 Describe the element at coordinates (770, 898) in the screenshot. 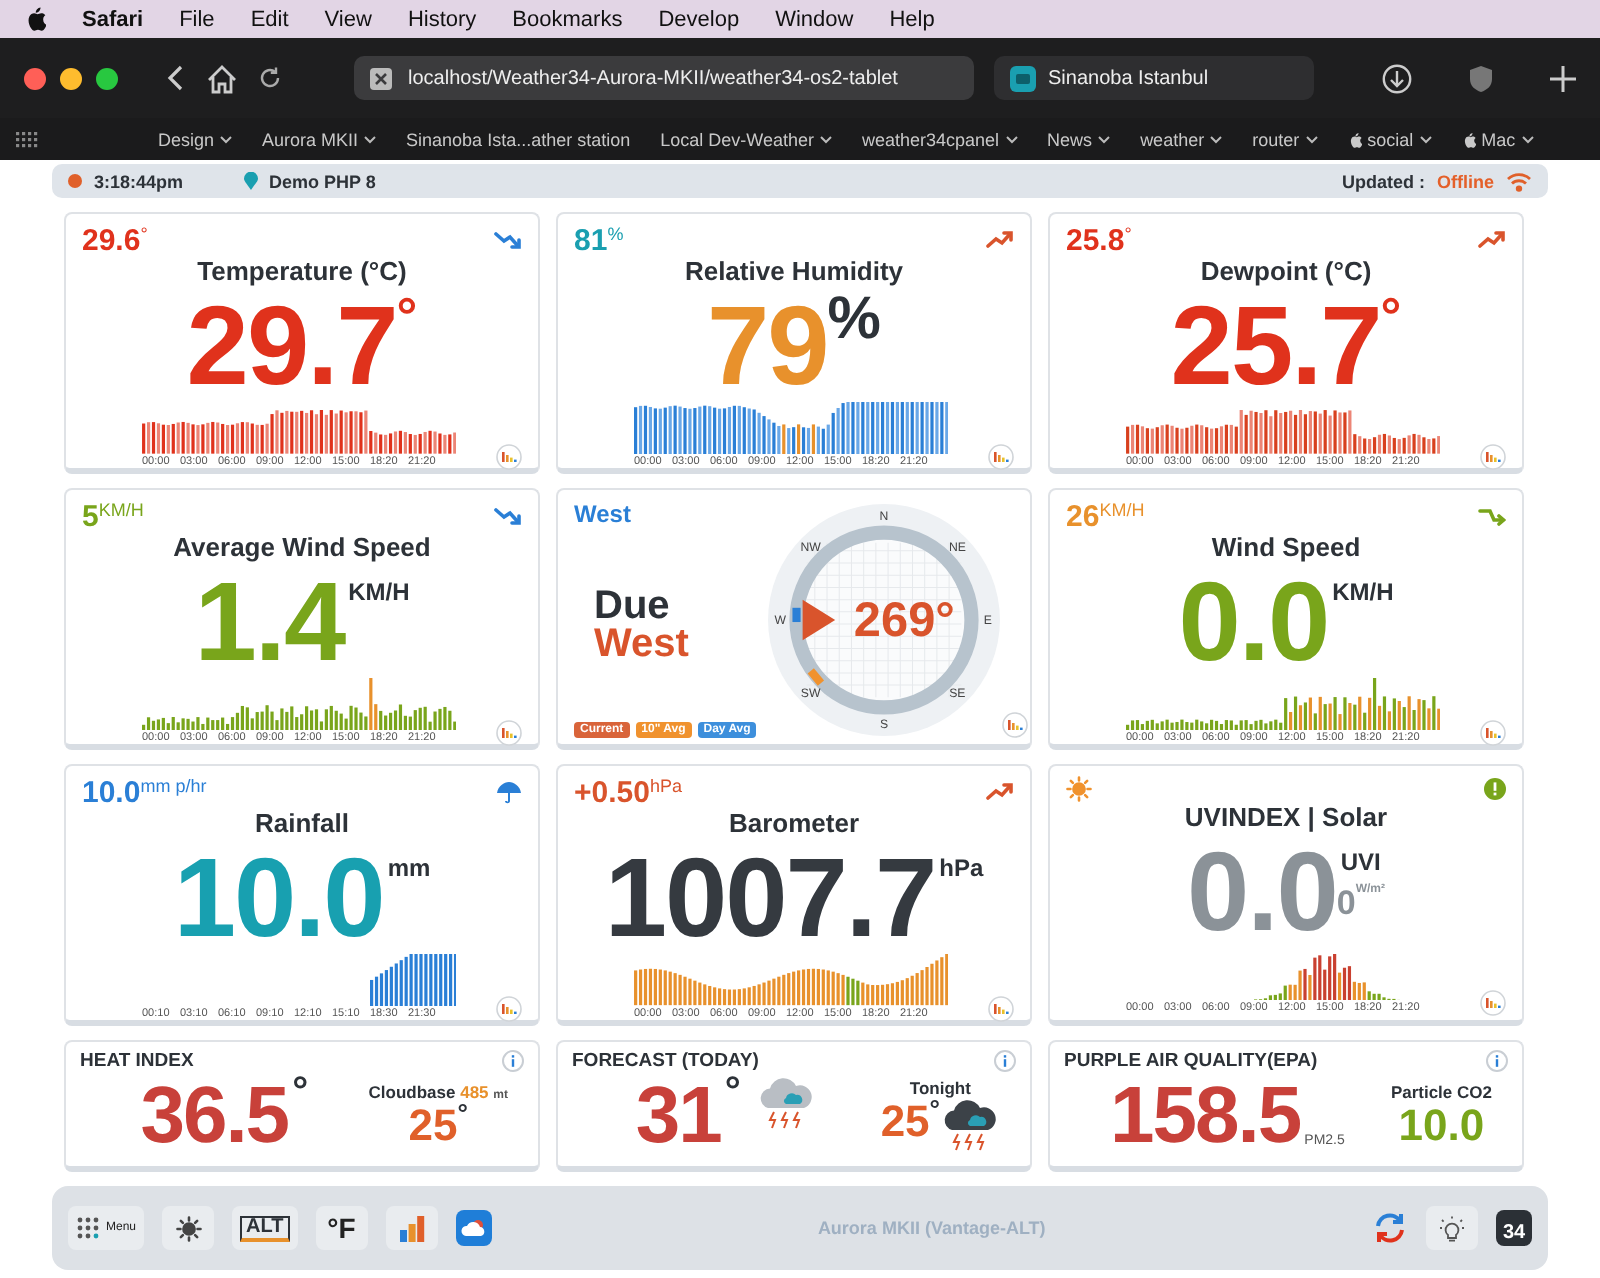

I see `main-reading: 1007.7` at that location.